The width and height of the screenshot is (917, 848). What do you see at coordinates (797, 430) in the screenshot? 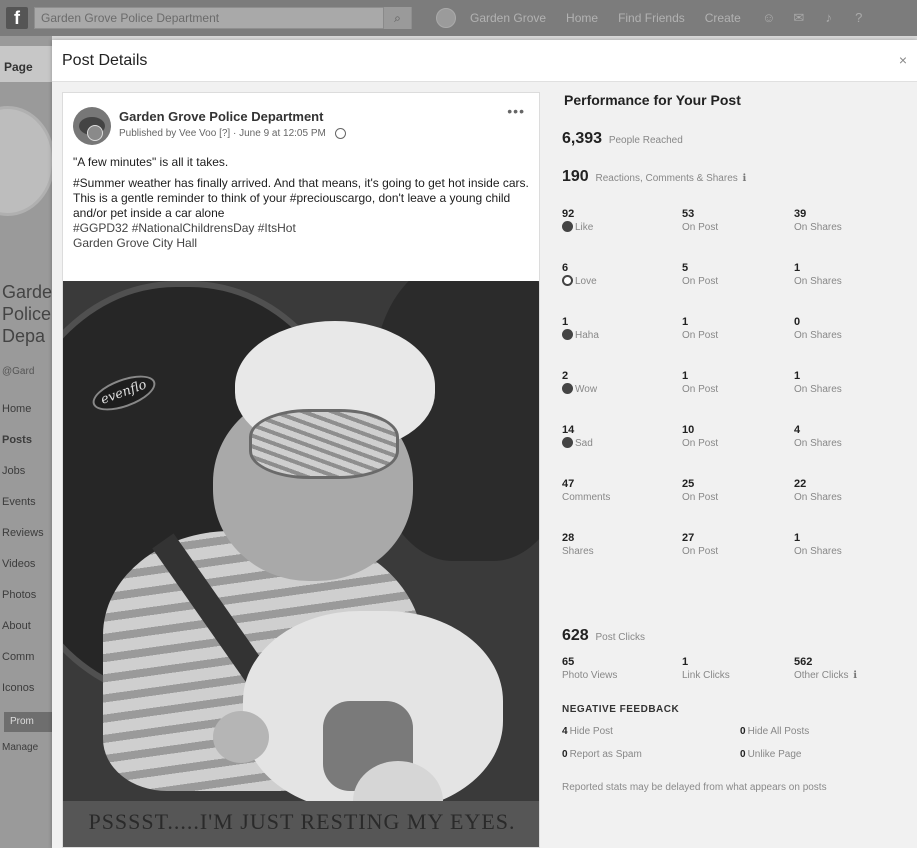
I see `sad-on-shares: 4` at bounding box center [797, 430].